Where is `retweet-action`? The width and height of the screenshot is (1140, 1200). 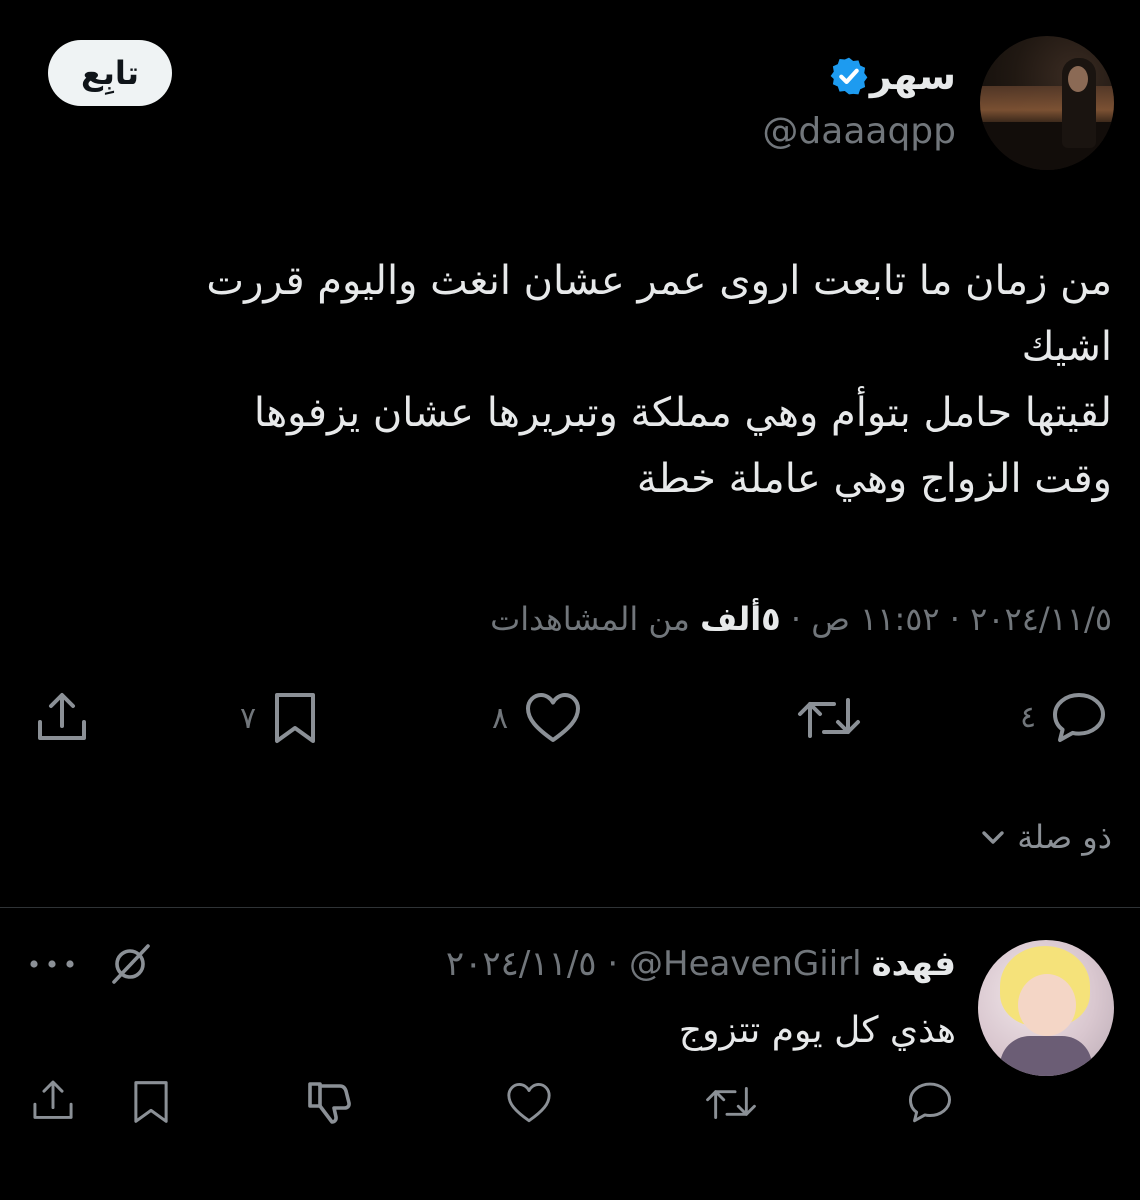
retweet-action is located at coordinates (829, 718).